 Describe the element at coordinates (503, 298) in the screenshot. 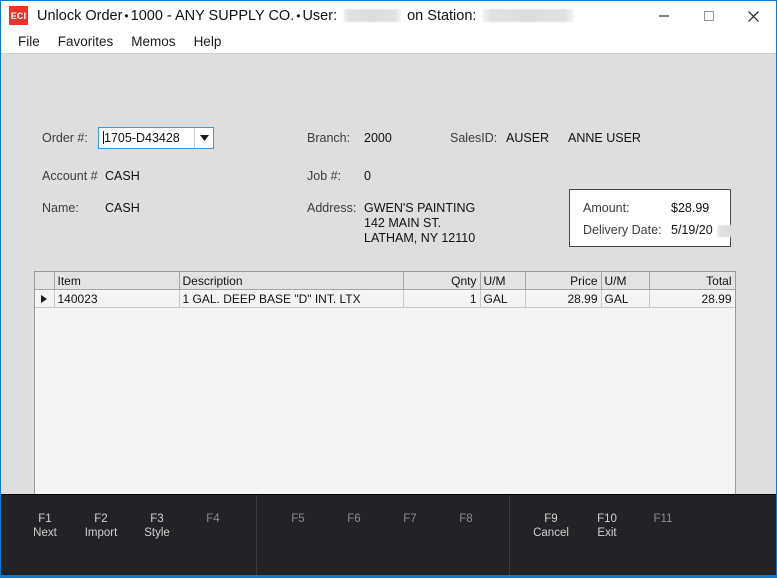

I see `cell-um-1: GAL` at that location.